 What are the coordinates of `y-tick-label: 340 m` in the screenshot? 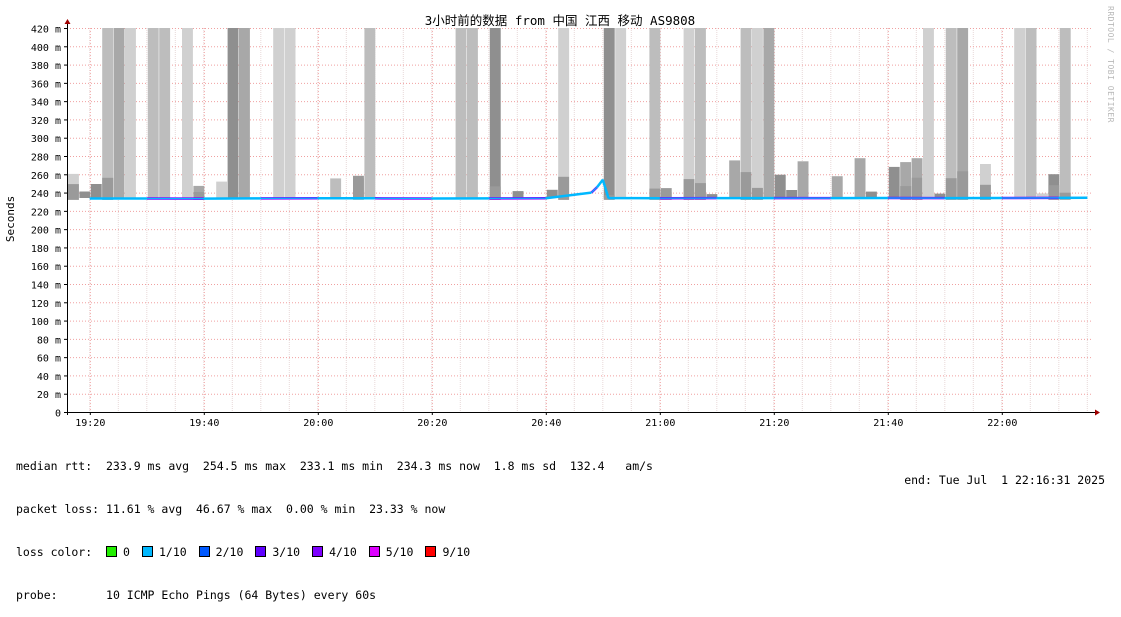 It's located at (46, 103).